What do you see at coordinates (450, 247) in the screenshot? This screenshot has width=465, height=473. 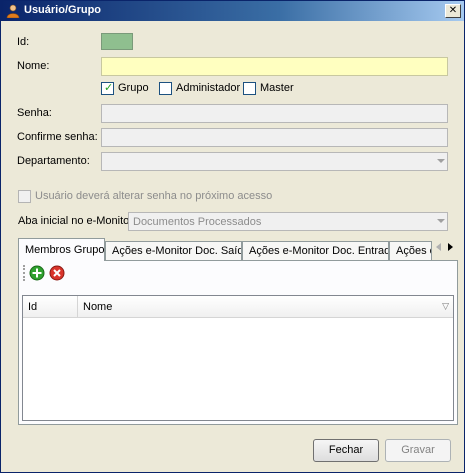 I see `tab-scroll-right-icon` at bounding box center [450, 247].